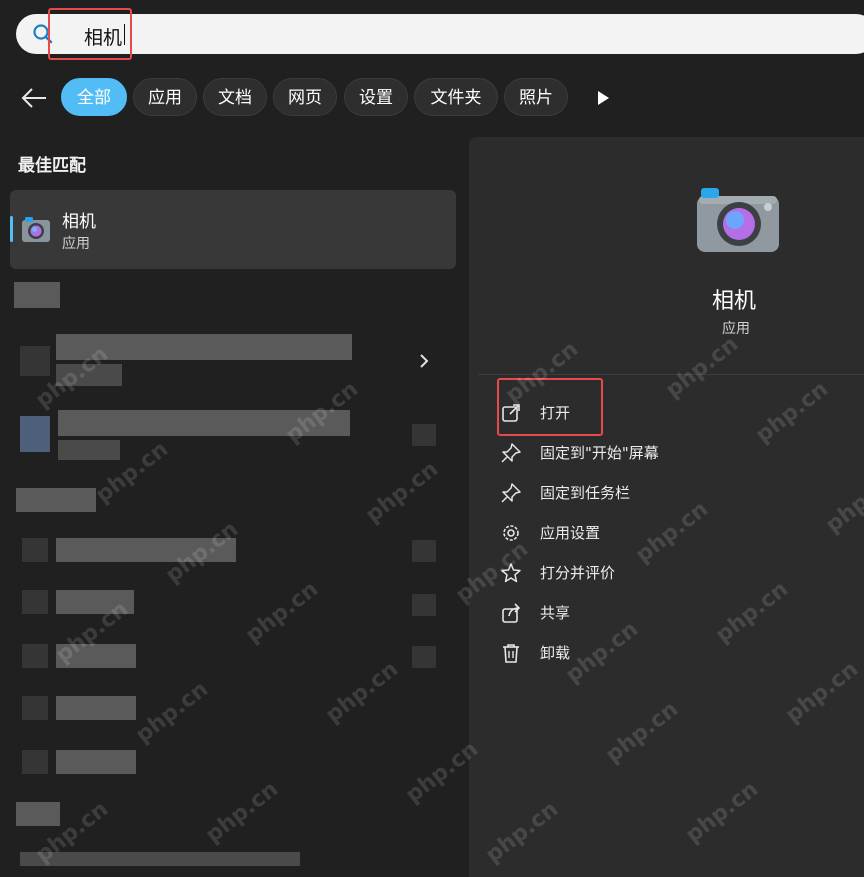 The height and width of the screenshot is (877, 864). I want to click on panel-divider, so click(671, 374).